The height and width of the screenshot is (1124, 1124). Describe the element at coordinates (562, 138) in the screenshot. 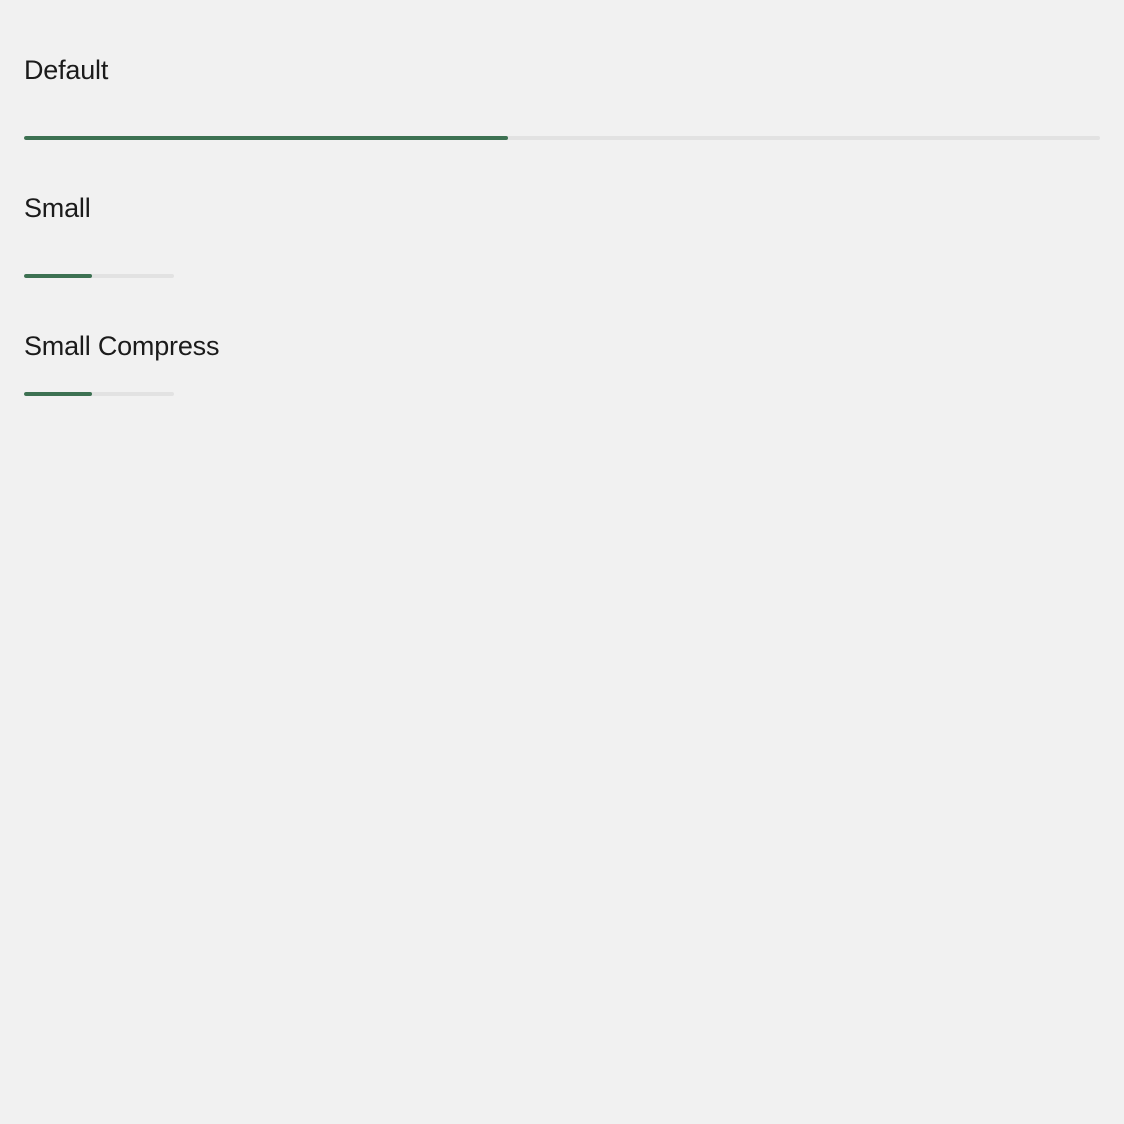

I see `progress-bar-default` at that location.